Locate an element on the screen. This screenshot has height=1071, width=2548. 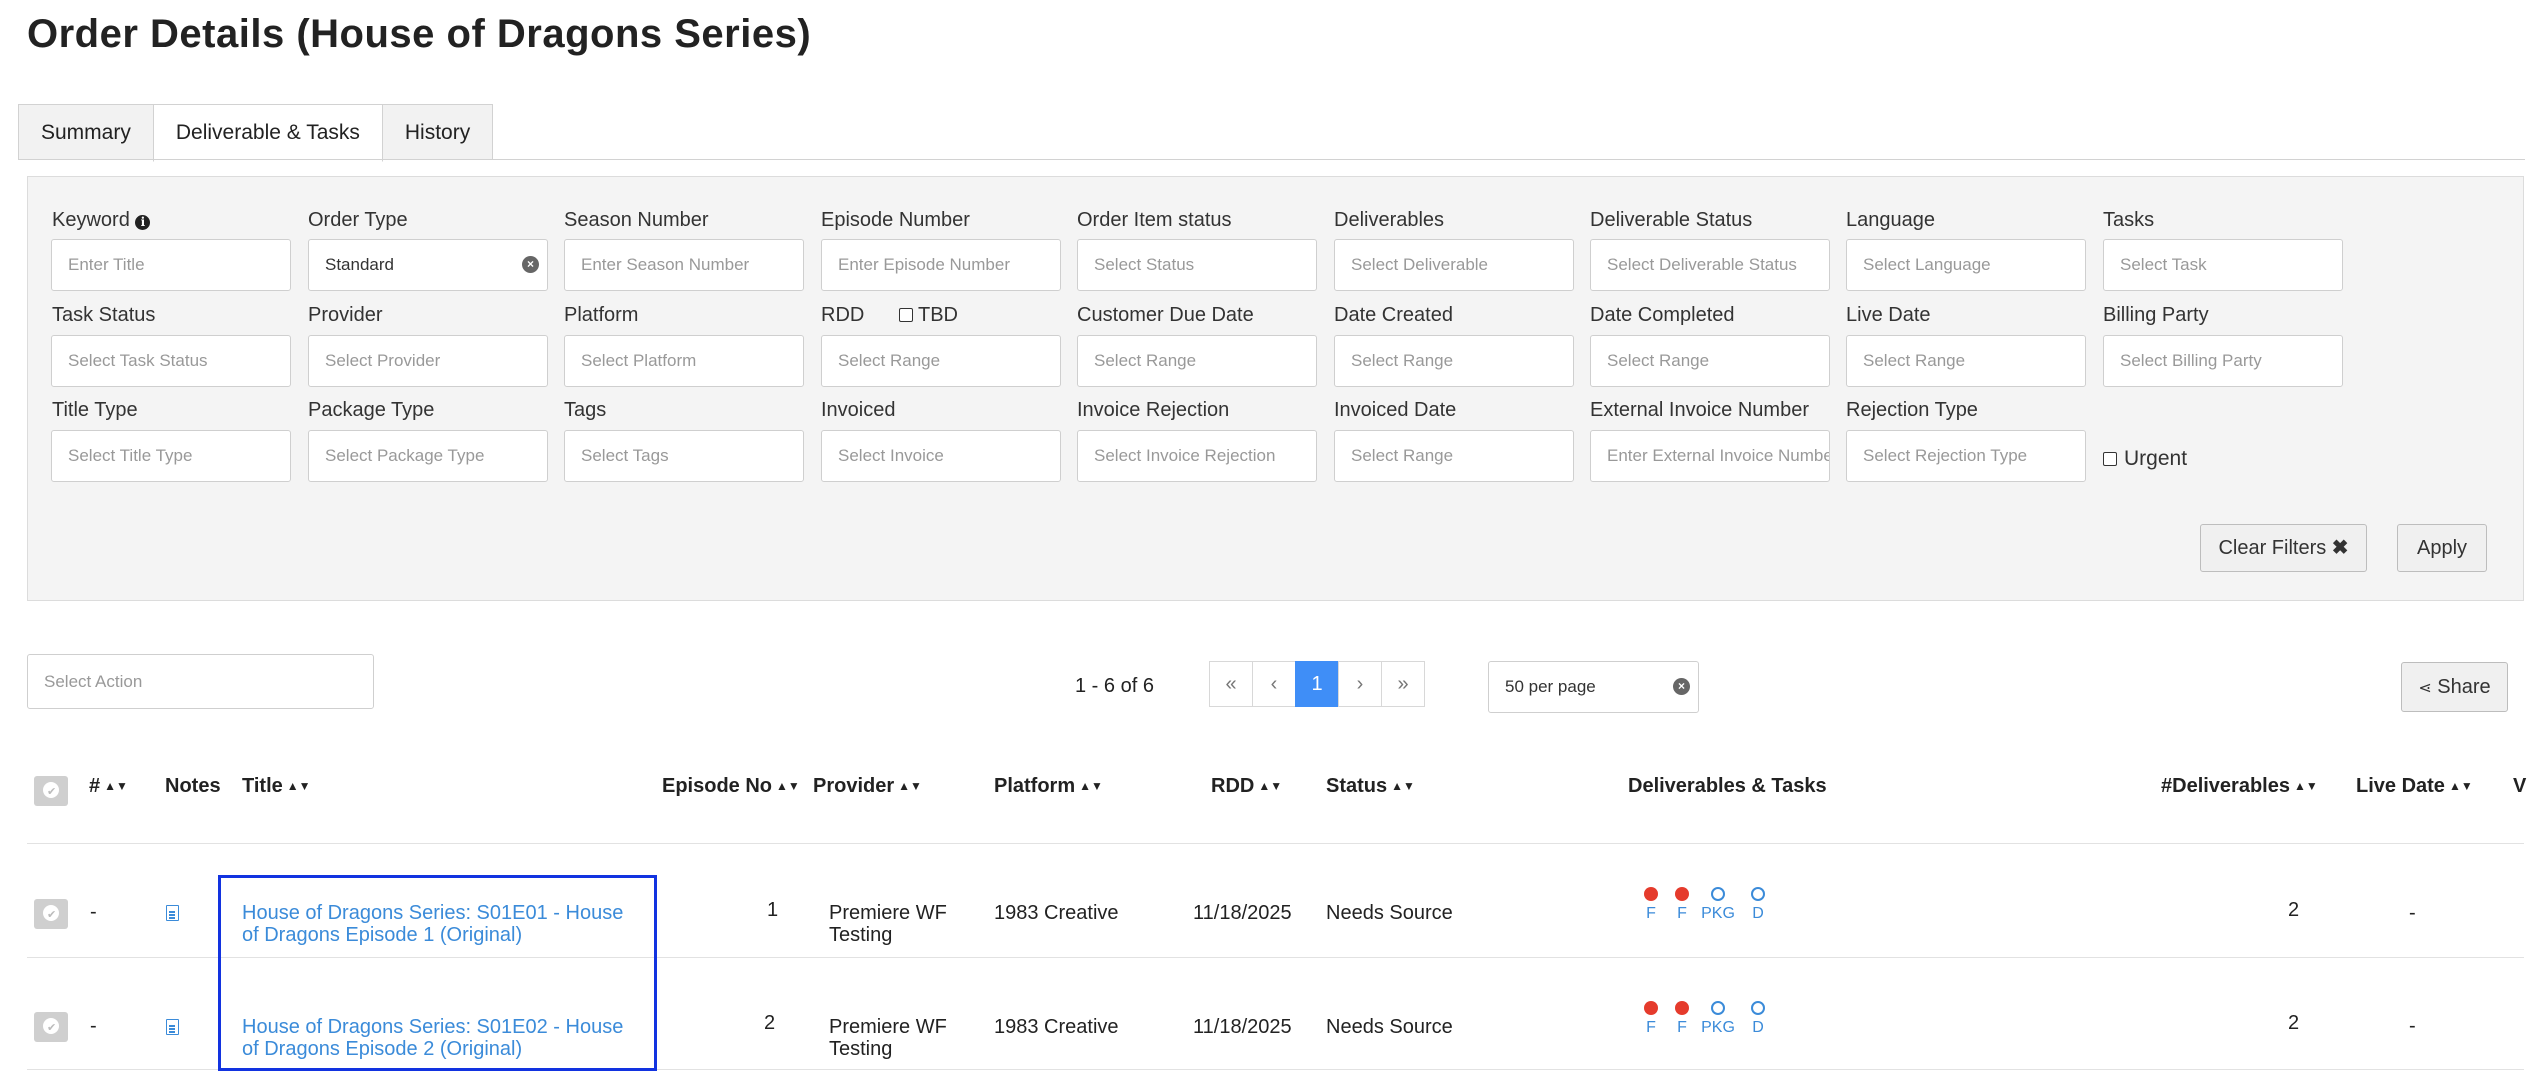
clear-per-page-icon: × is located at coordinates (1681, 686).